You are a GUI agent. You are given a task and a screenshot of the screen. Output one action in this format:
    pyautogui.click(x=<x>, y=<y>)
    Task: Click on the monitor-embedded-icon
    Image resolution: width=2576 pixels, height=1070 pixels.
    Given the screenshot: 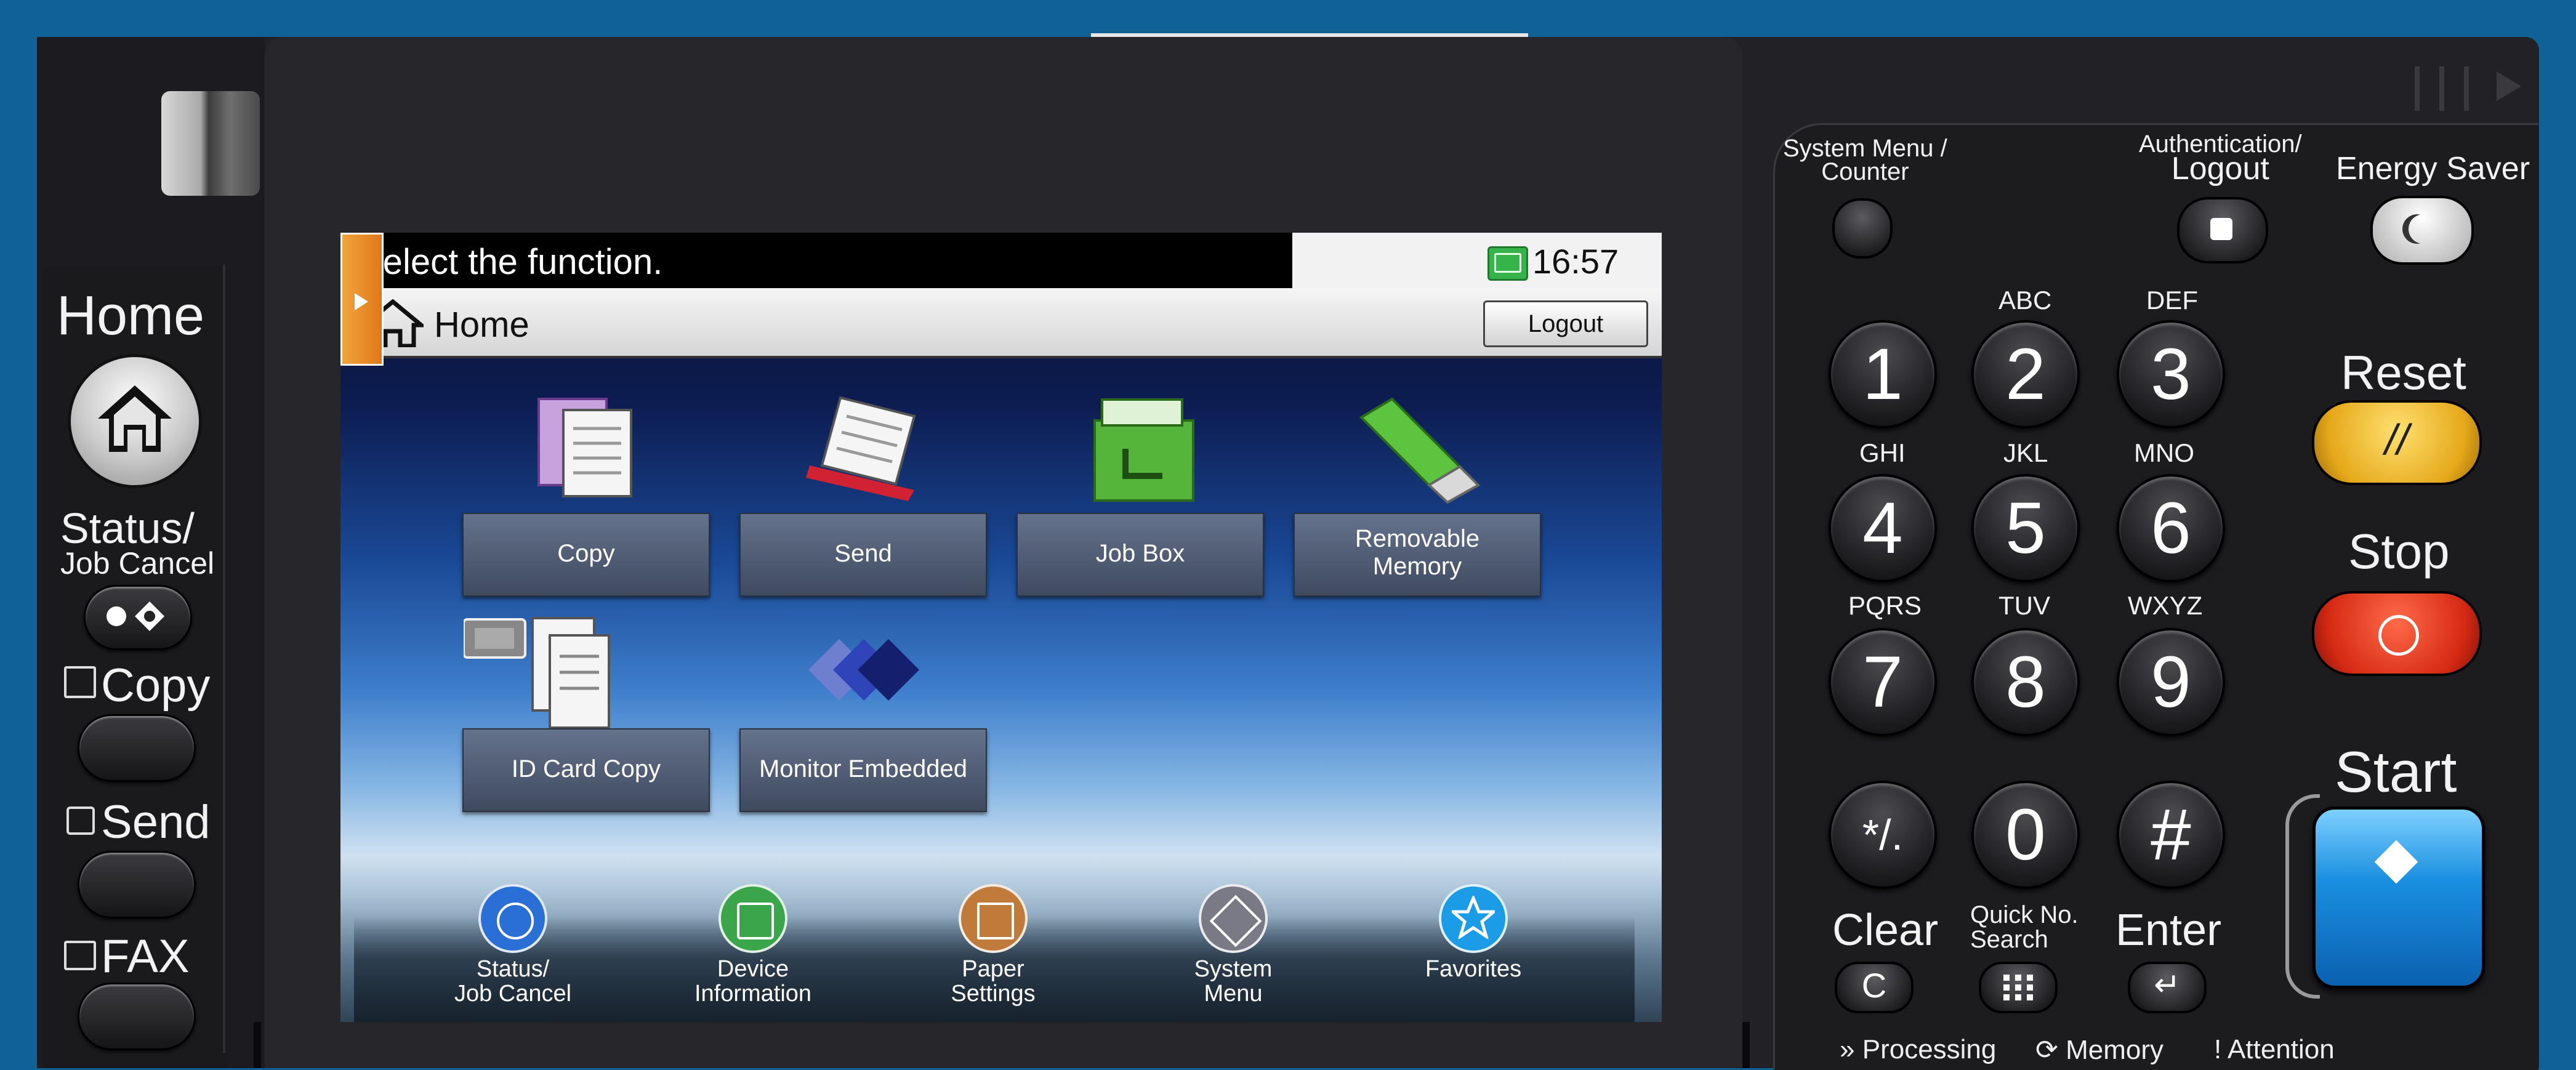 What is the action you would take?
    pyautogui.click(x=863, y=670)
    